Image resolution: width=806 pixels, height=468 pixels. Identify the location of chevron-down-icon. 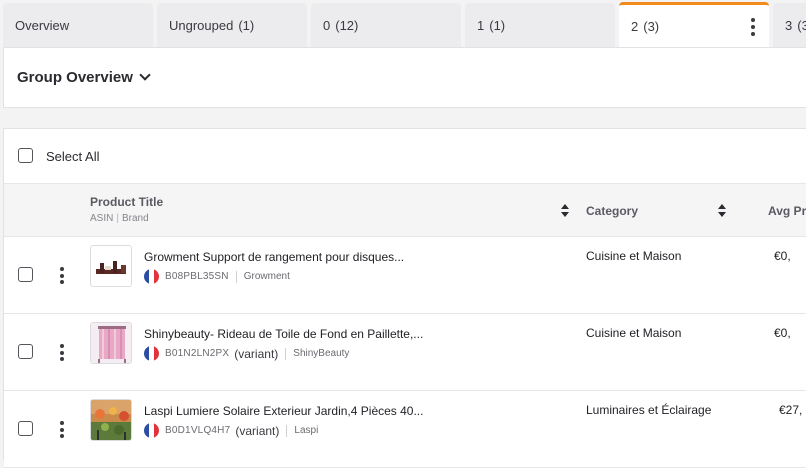
(145, 75).